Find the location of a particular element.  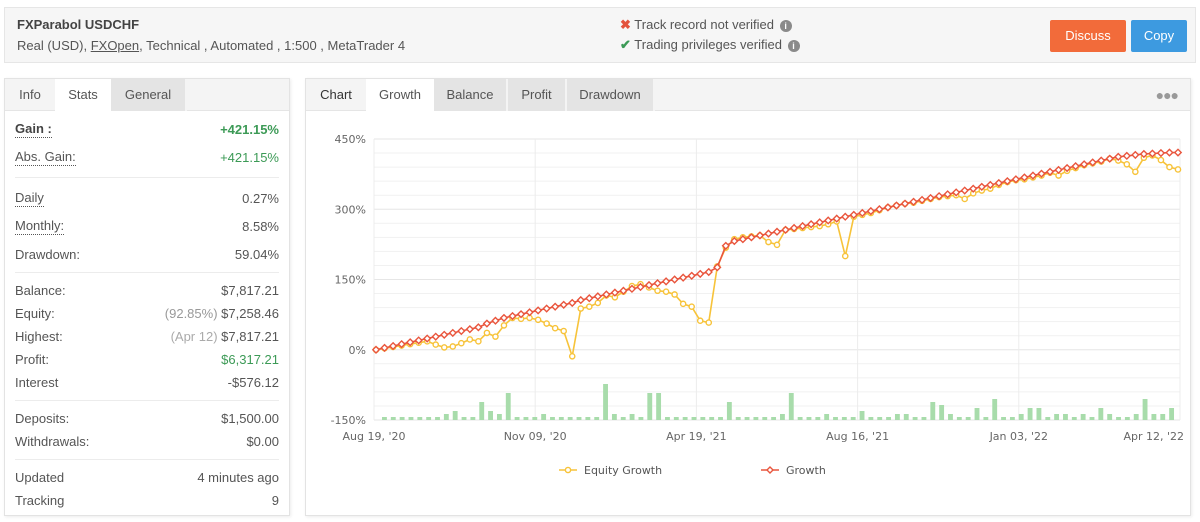

y-tick-label: 450% is located at coordinates (350, 139).